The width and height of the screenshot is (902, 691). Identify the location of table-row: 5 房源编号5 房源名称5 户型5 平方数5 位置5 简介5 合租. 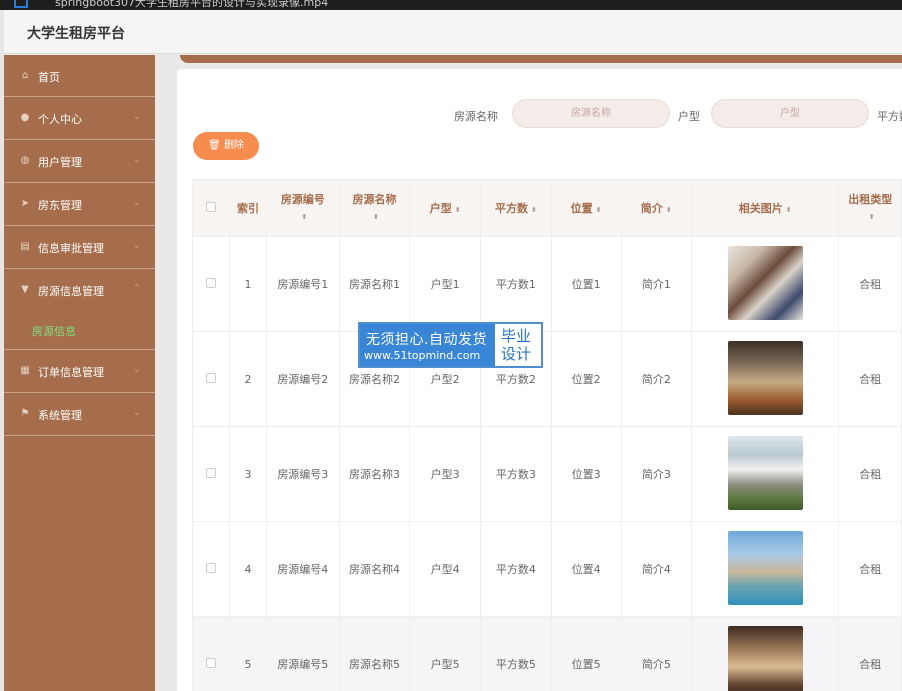
(546, 653).